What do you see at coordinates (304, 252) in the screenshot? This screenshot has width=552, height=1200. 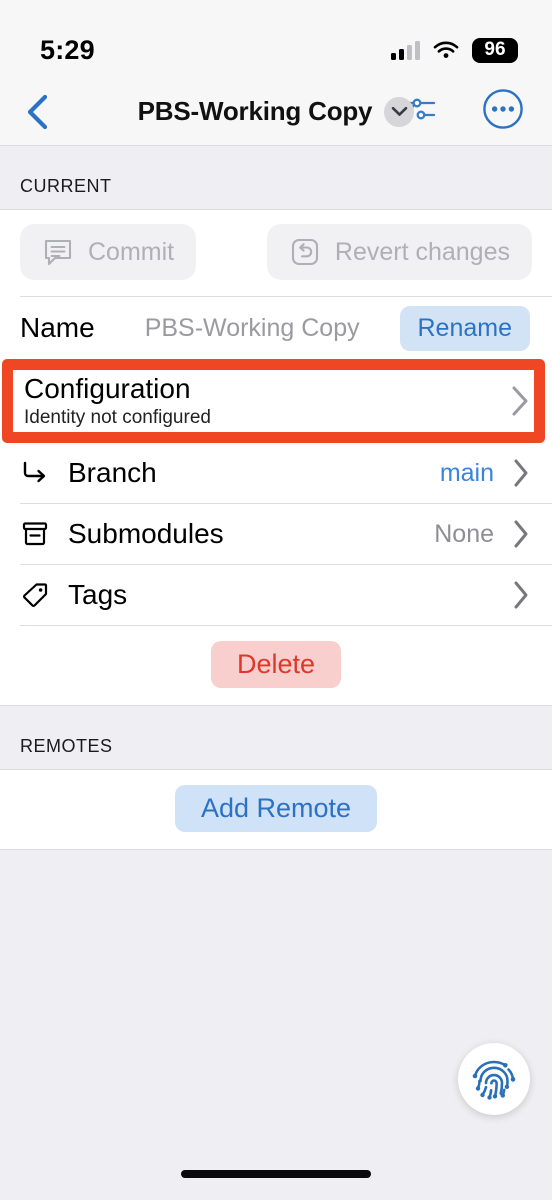 I see `revert-undo-icon` at bounding box center [304, 252].